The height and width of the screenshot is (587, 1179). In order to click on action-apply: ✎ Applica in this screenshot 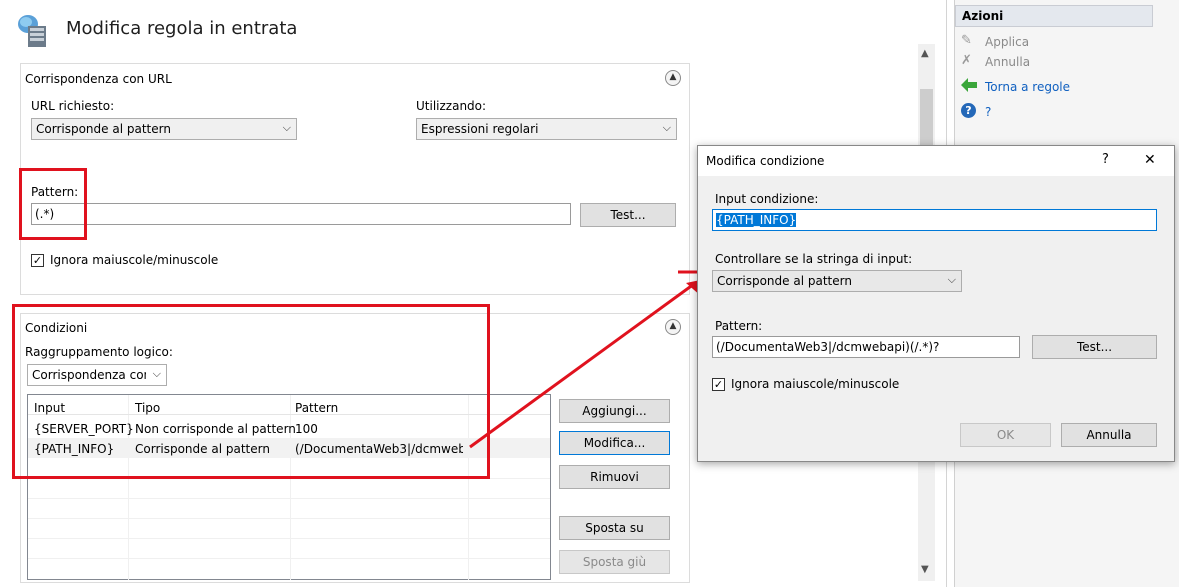, I will do `click(1056, 42)`.